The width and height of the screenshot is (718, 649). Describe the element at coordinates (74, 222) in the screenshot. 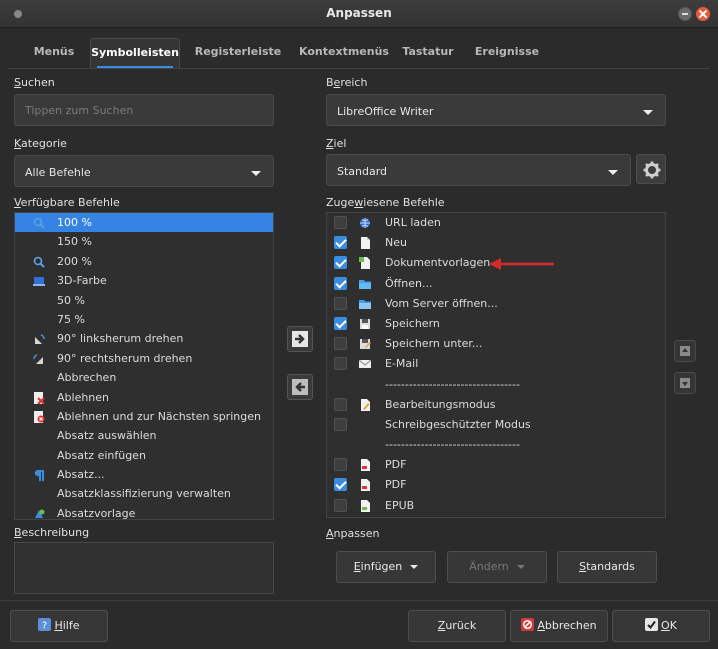

I see `available-command-label: 100 %` at that location.